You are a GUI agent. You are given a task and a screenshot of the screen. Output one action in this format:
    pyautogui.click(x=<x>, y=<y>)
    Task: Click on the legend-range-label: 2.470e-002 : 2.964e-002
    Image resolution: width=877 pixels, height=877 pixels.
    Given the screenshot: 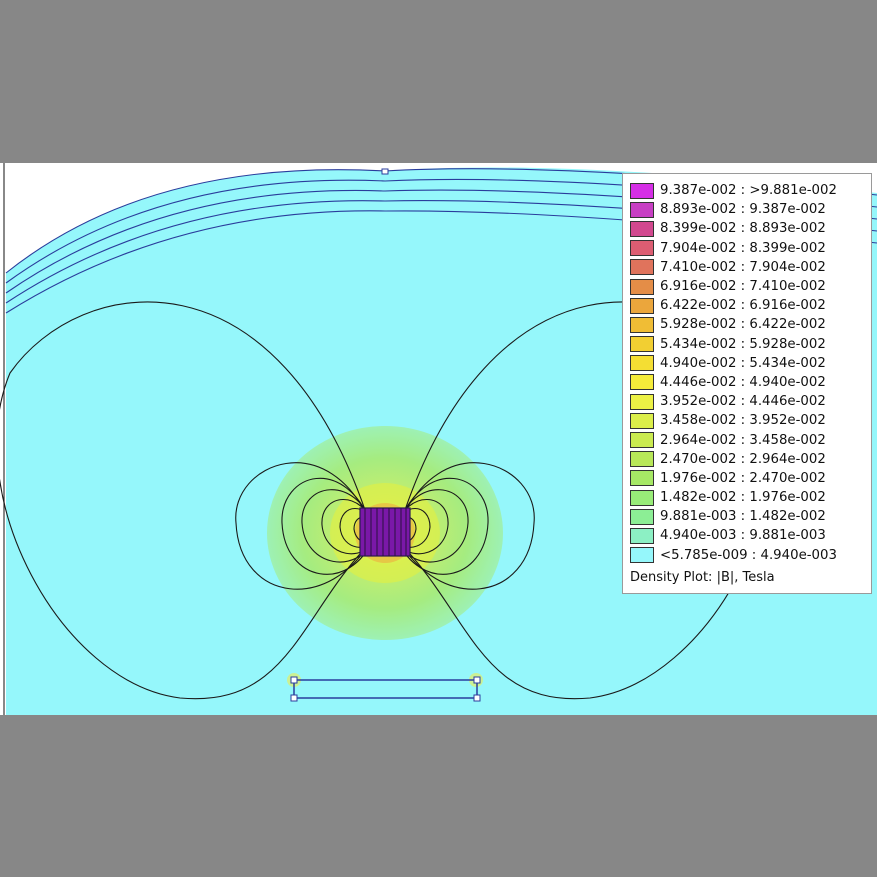 What is the action you would take?
    pyautogui.click(x=743, y=459)
    